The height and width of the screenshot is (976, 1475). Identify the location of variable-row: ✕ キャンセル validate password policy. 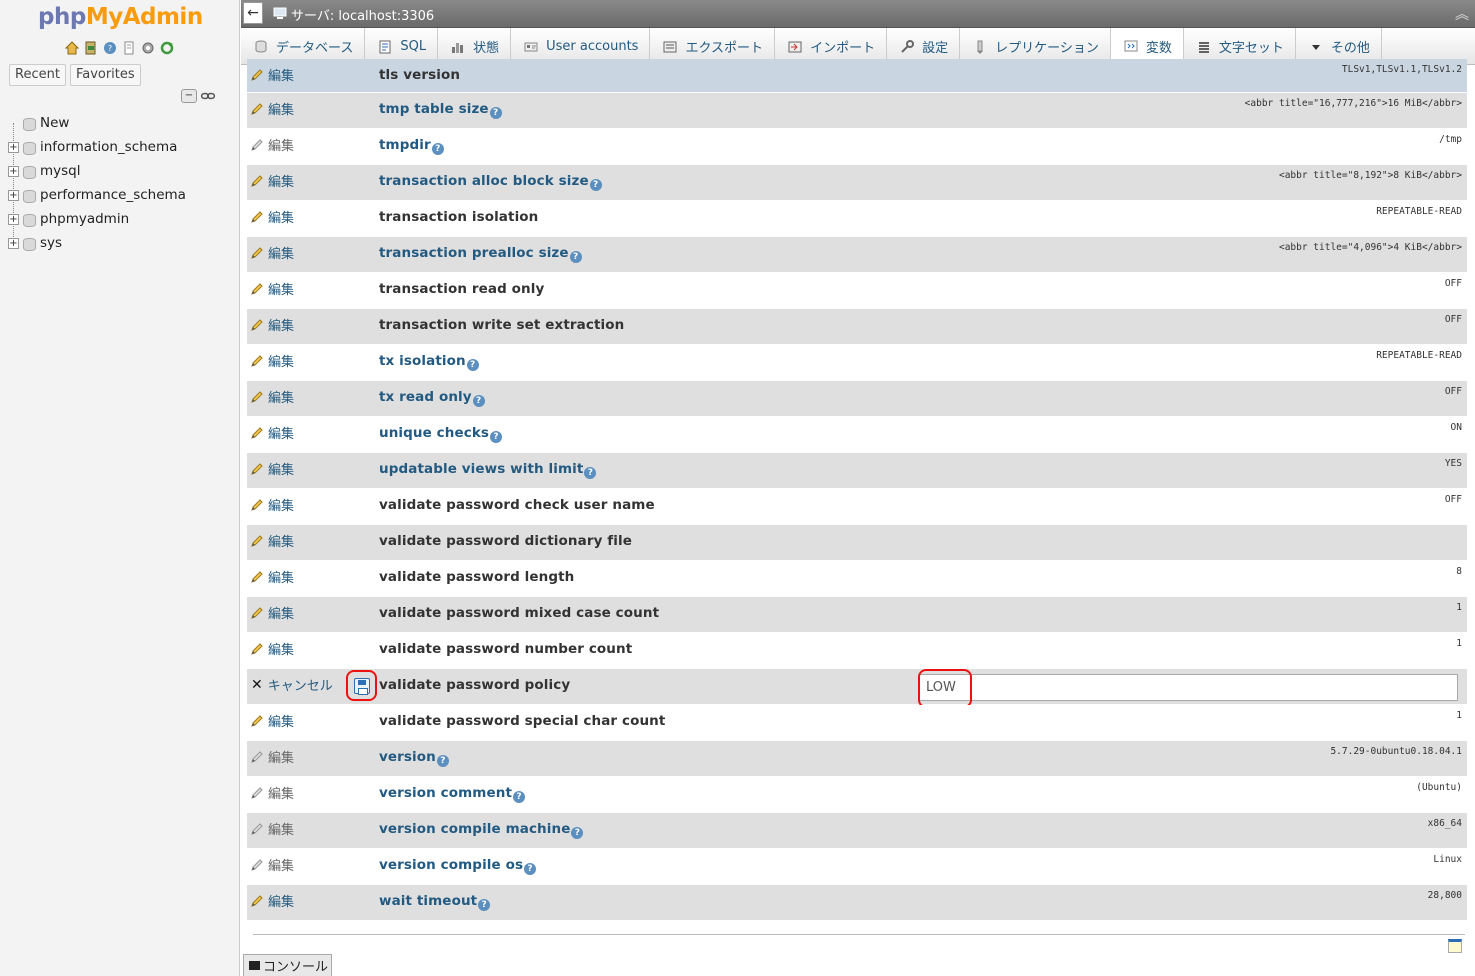
(857, 688).